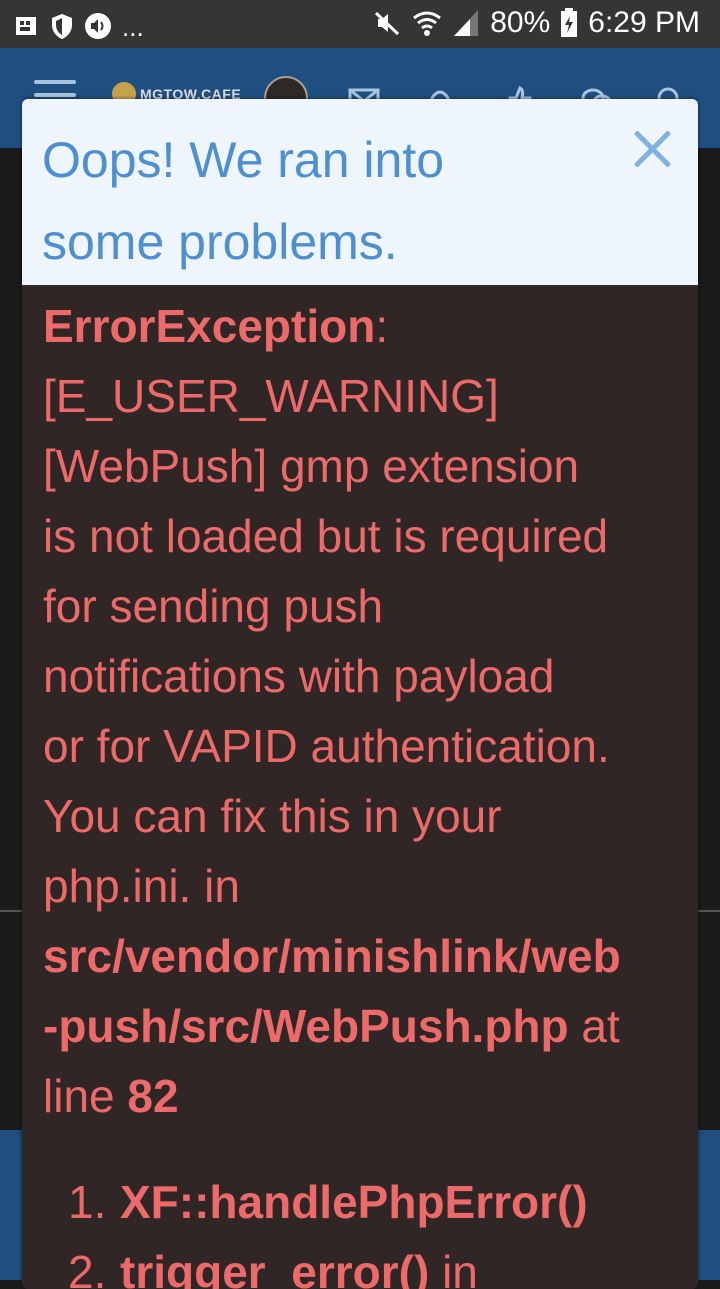 The image size is (720, 1289). I want to click on trace-item: 1. XF::handlePhpError(), so click(378, 1202).